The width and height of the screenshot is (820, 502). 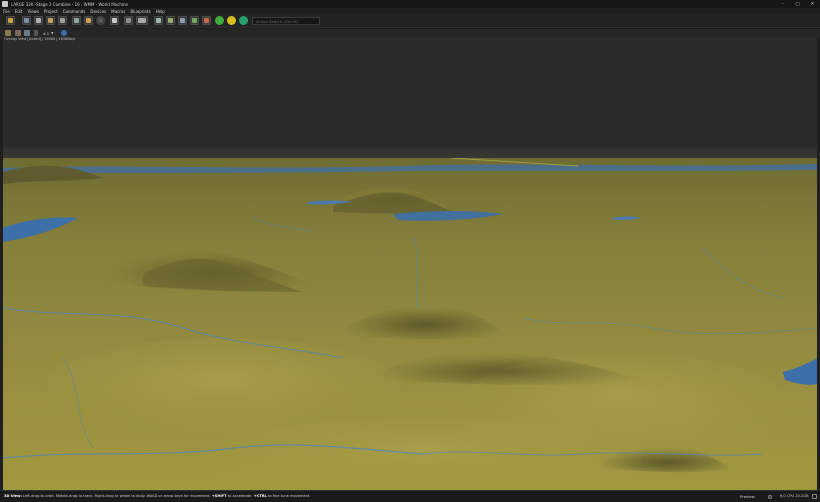 What do you see at coordinates (64, 33) in the screenshot?
I see `render-preview-icon` at bounding box center [64, 33].